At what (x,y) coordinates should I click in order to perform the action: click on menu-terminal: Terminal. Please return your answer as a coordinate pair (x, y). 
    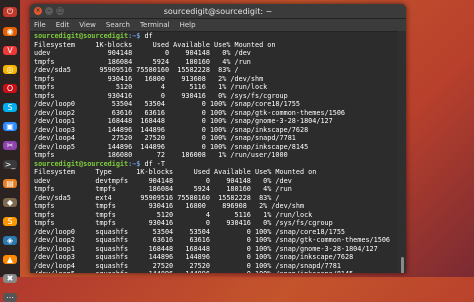
    Looking at the image, I should click on (155, 25).